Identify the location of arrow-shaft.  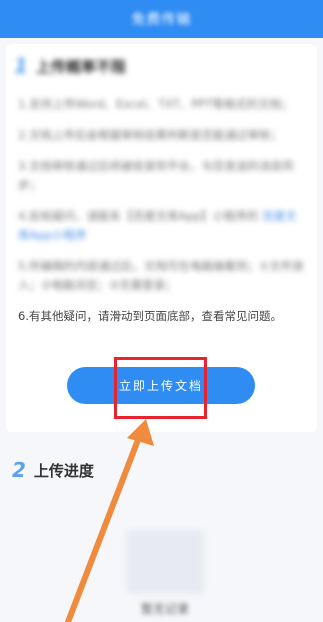
(104, 525).